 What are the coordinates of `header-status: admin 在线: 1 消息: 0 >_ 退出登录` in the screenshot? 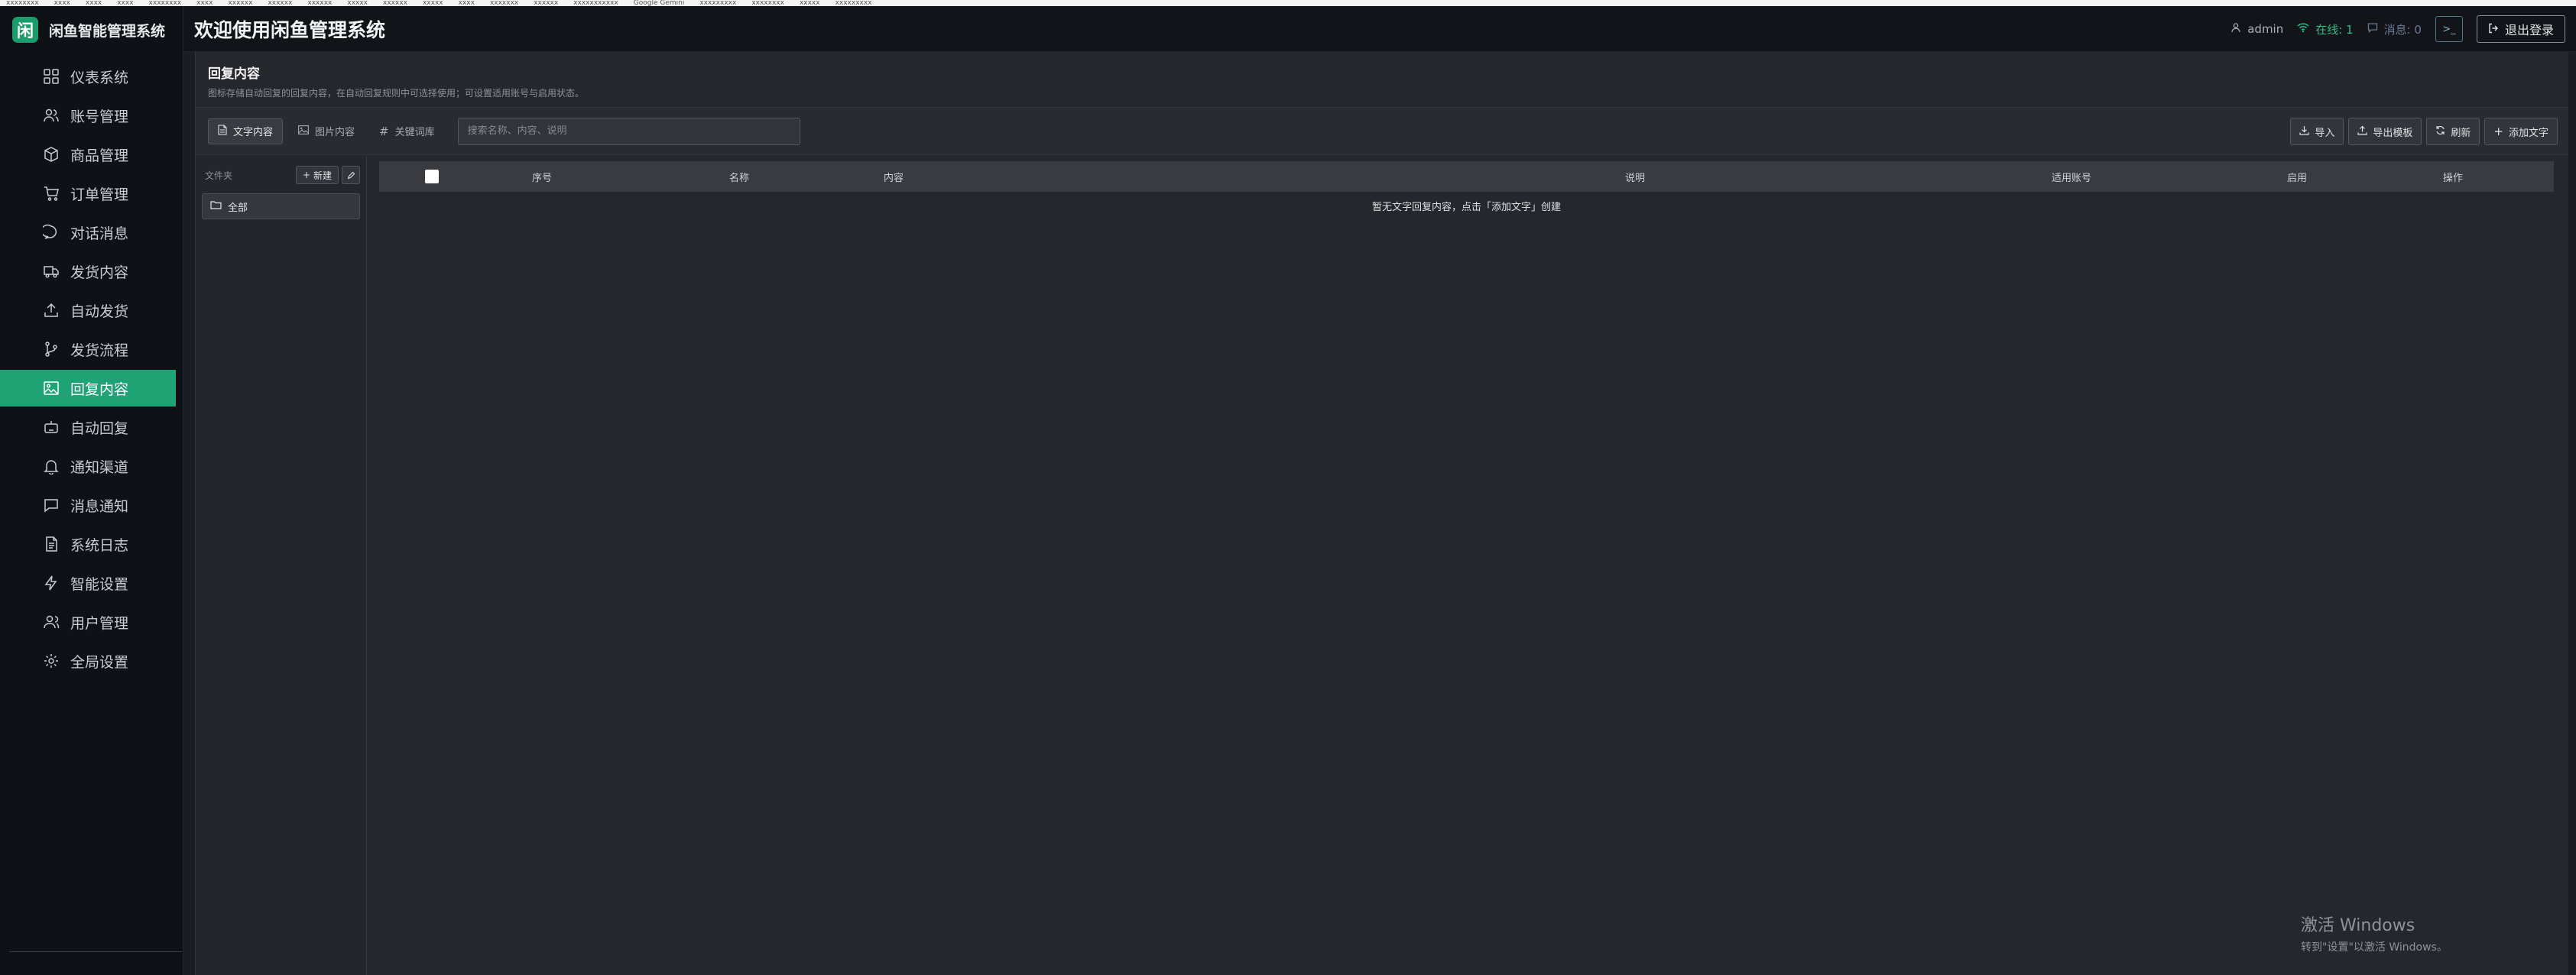 It's located at (2397, 29).